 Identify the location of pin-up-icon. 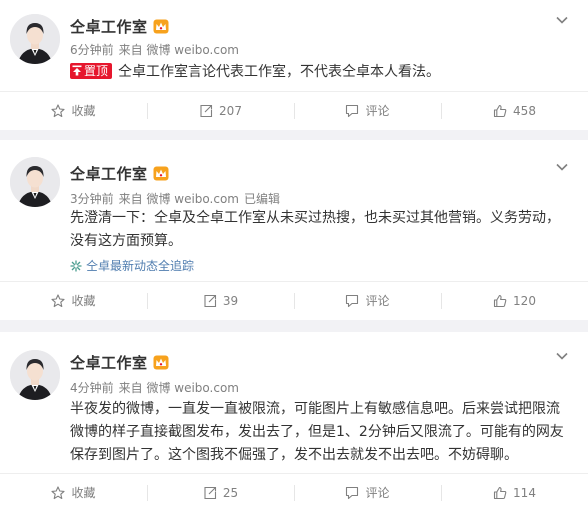
(77, 70).